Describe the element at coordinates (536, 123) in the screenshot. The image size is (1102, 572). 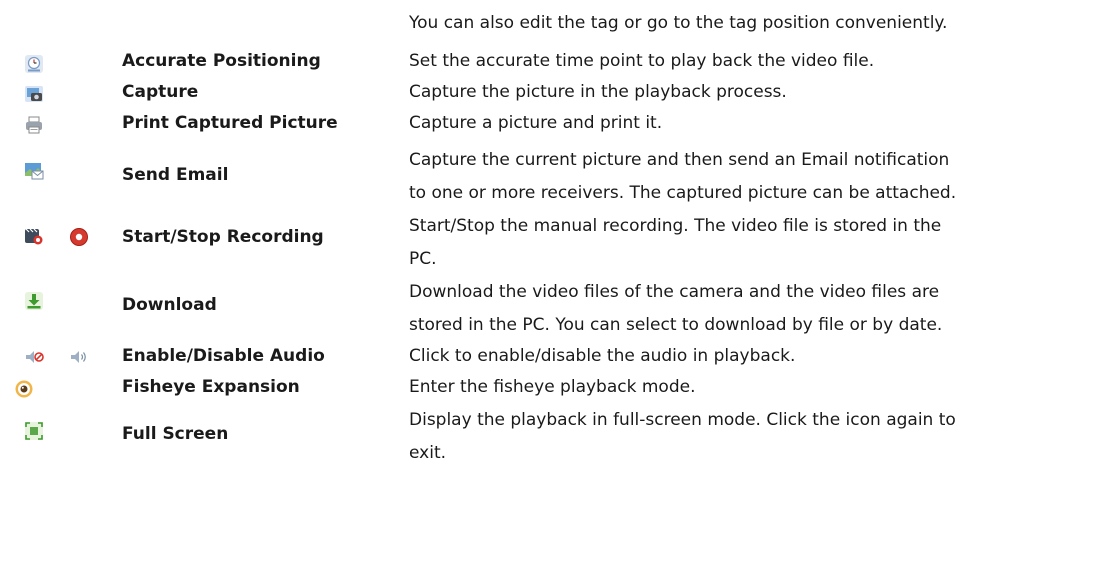
I see `row-desc-print-captured-picture: Capture a picture and print it.` at that location.